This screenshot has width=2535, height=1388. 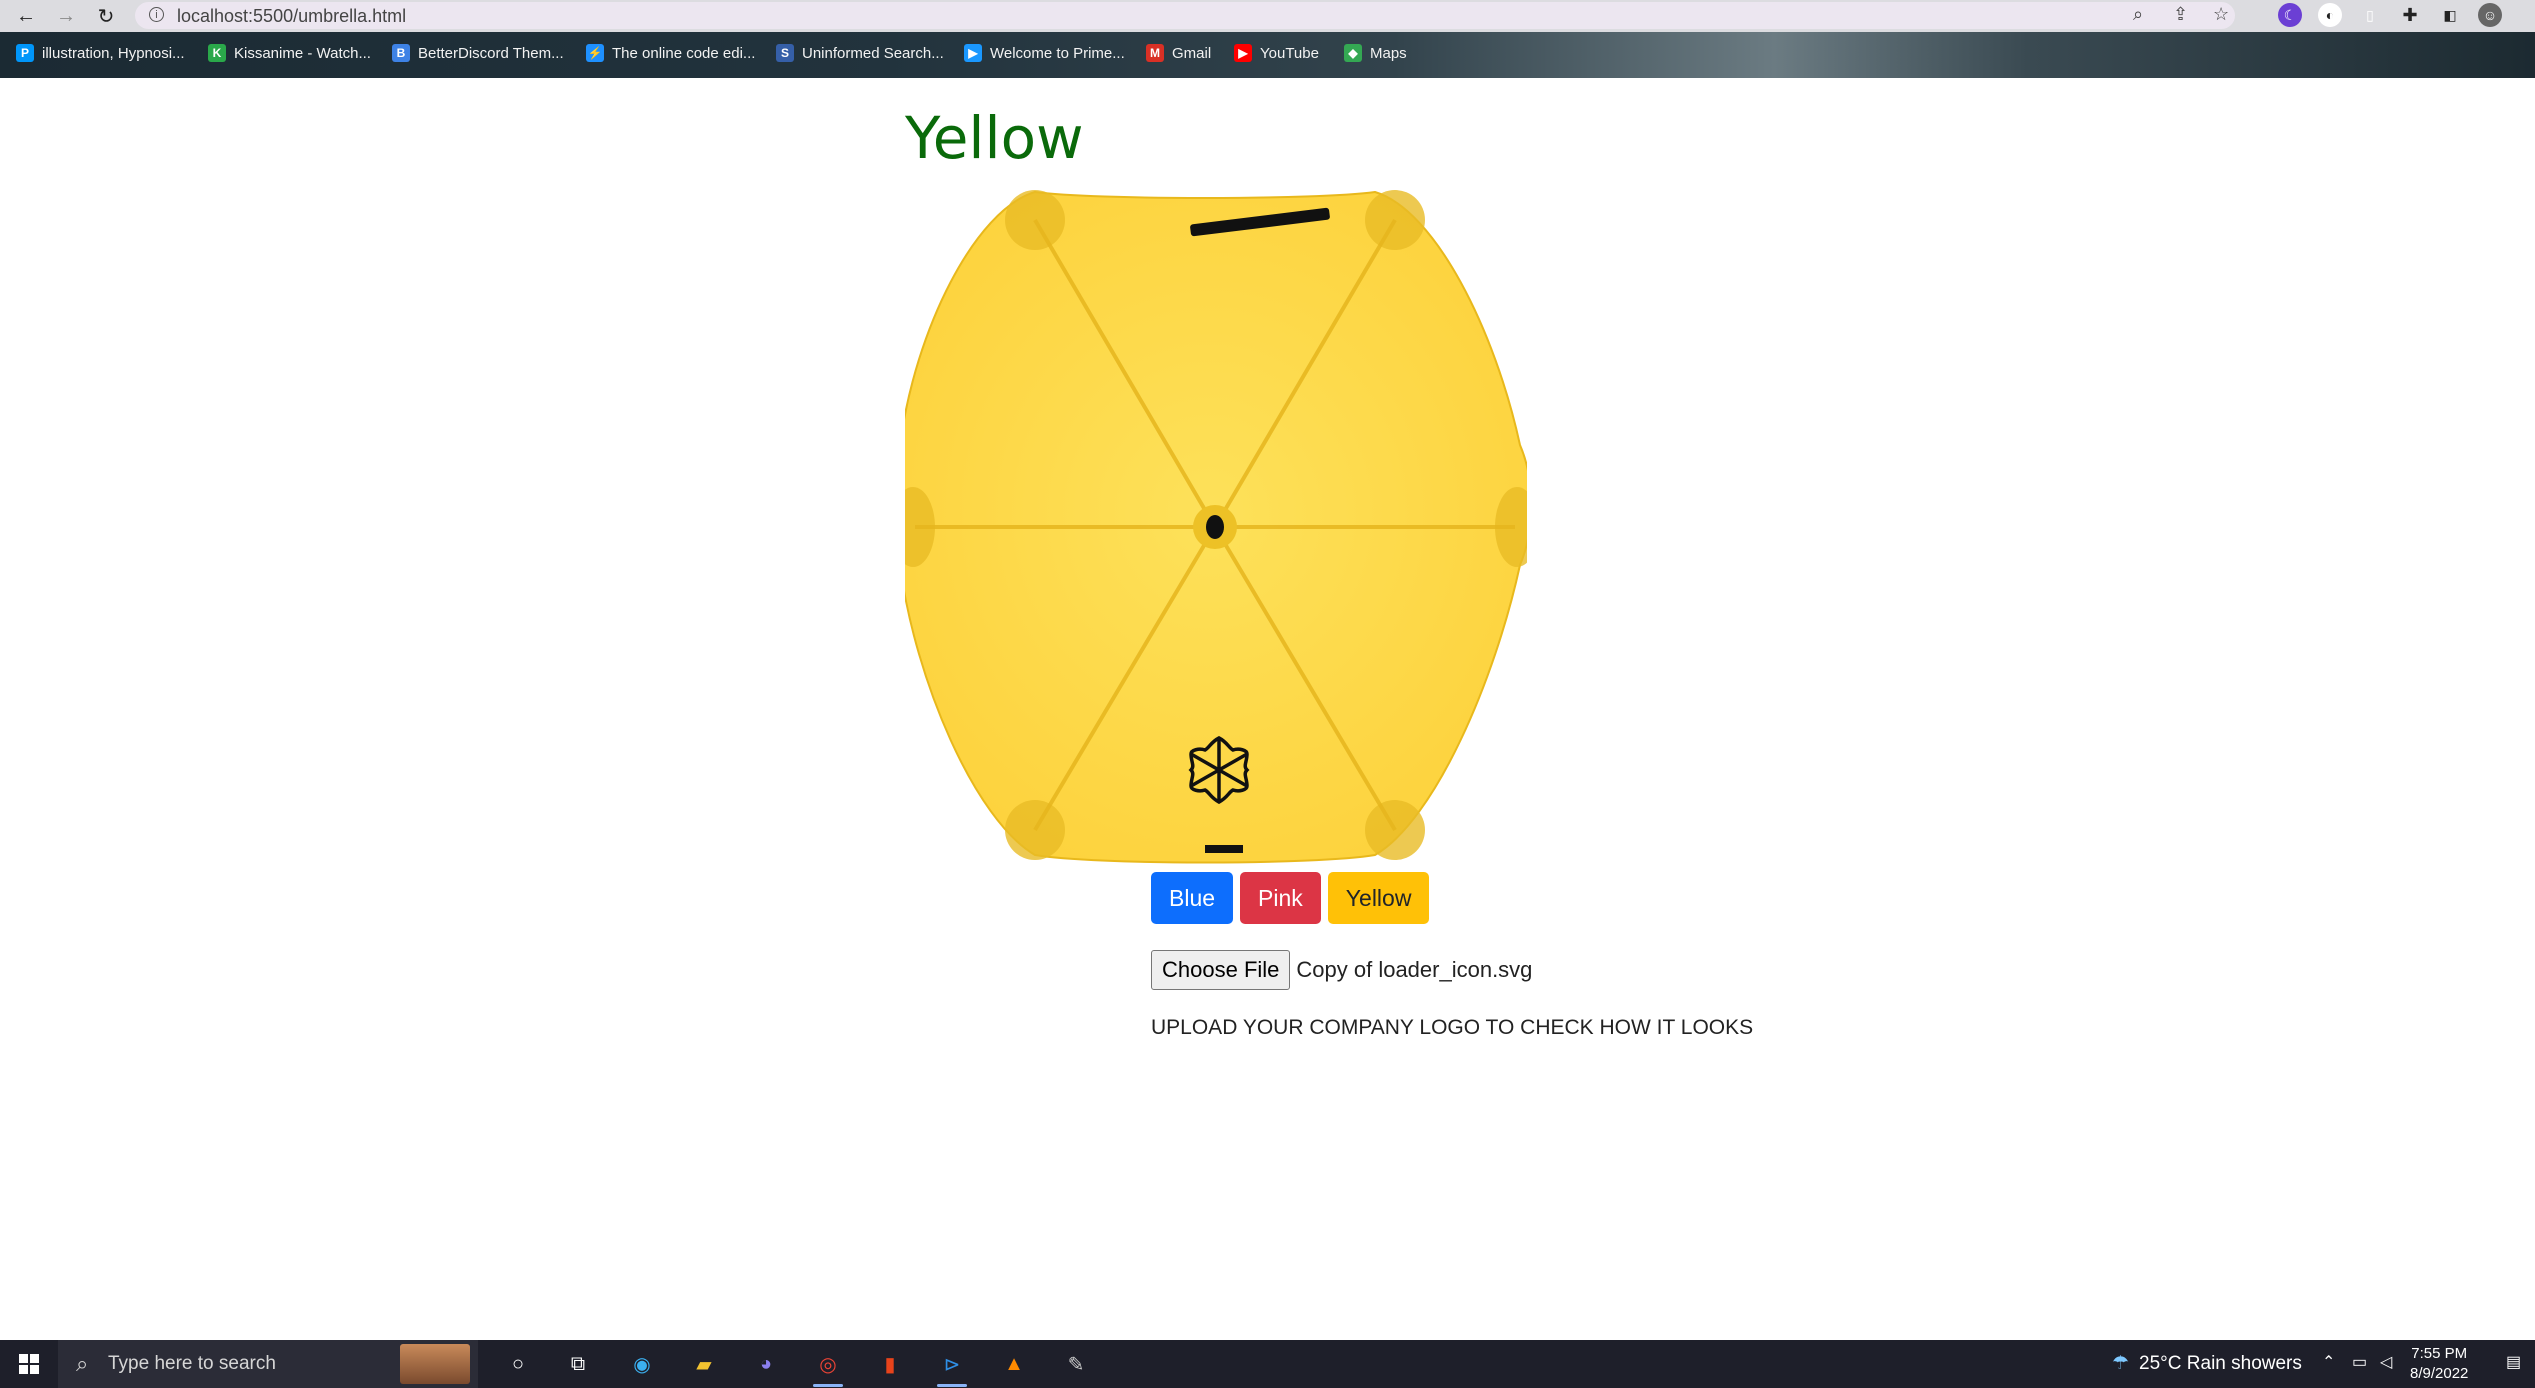 I want to click on youtube-icon: ▶, so click(x=1243, y=53).